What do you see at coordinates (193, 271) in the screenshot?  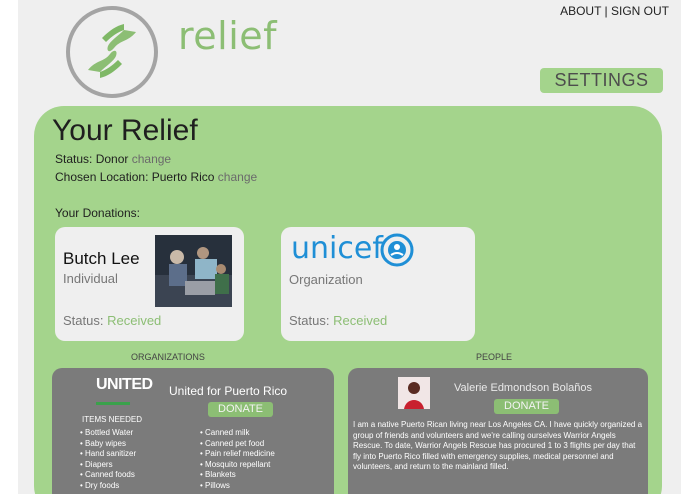 I see `donor-photo` at bounding box center [193, 271].